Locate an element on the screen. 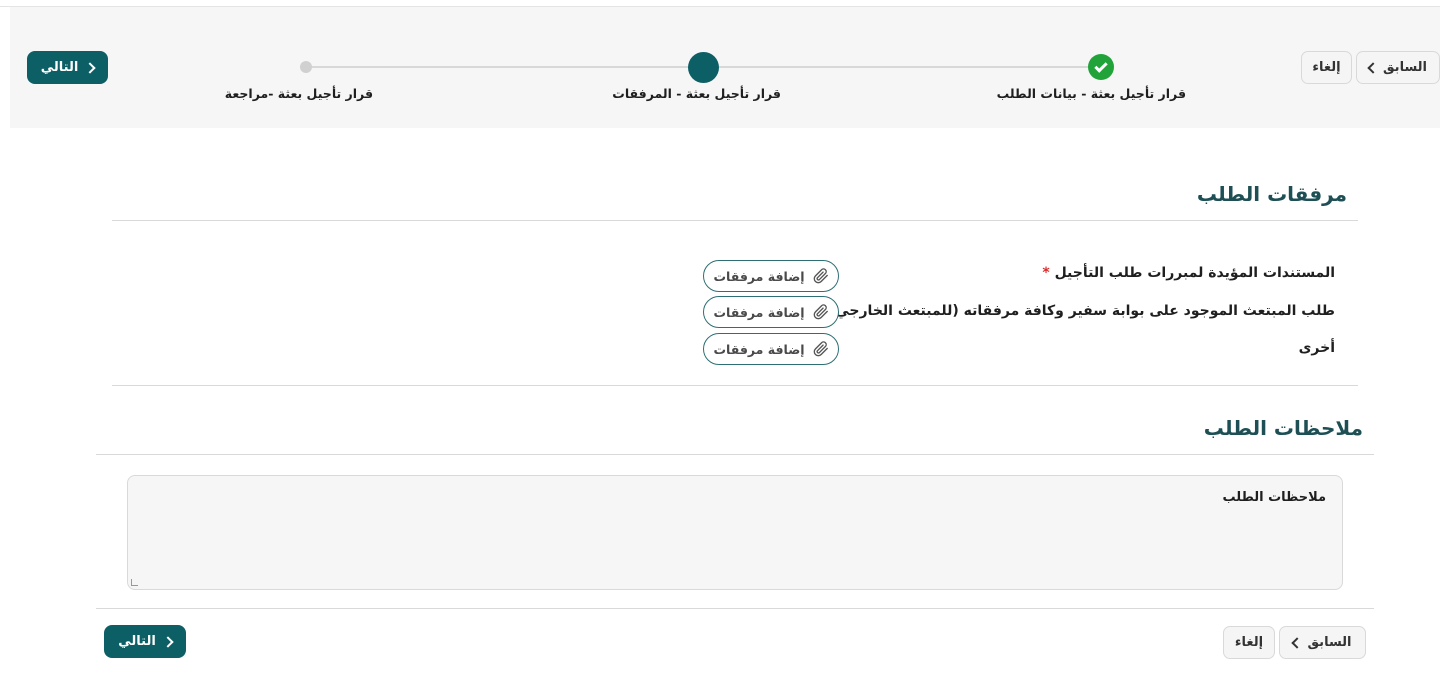 The image size is (1440, 697). step-1-completed-indicator is located at coordinates (1101, 67).